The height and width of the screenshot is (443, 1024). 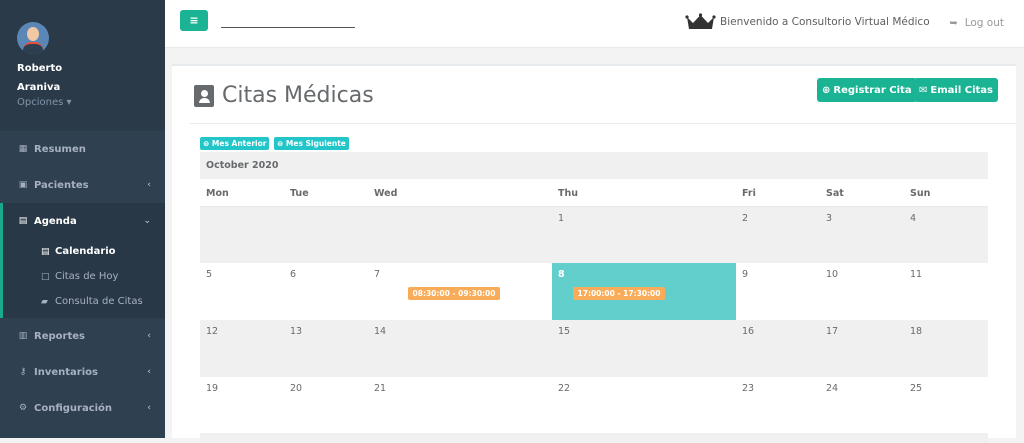 I want to click on event-badge: 17:00:00 - 17:30:00, so click(x=619, y=293).